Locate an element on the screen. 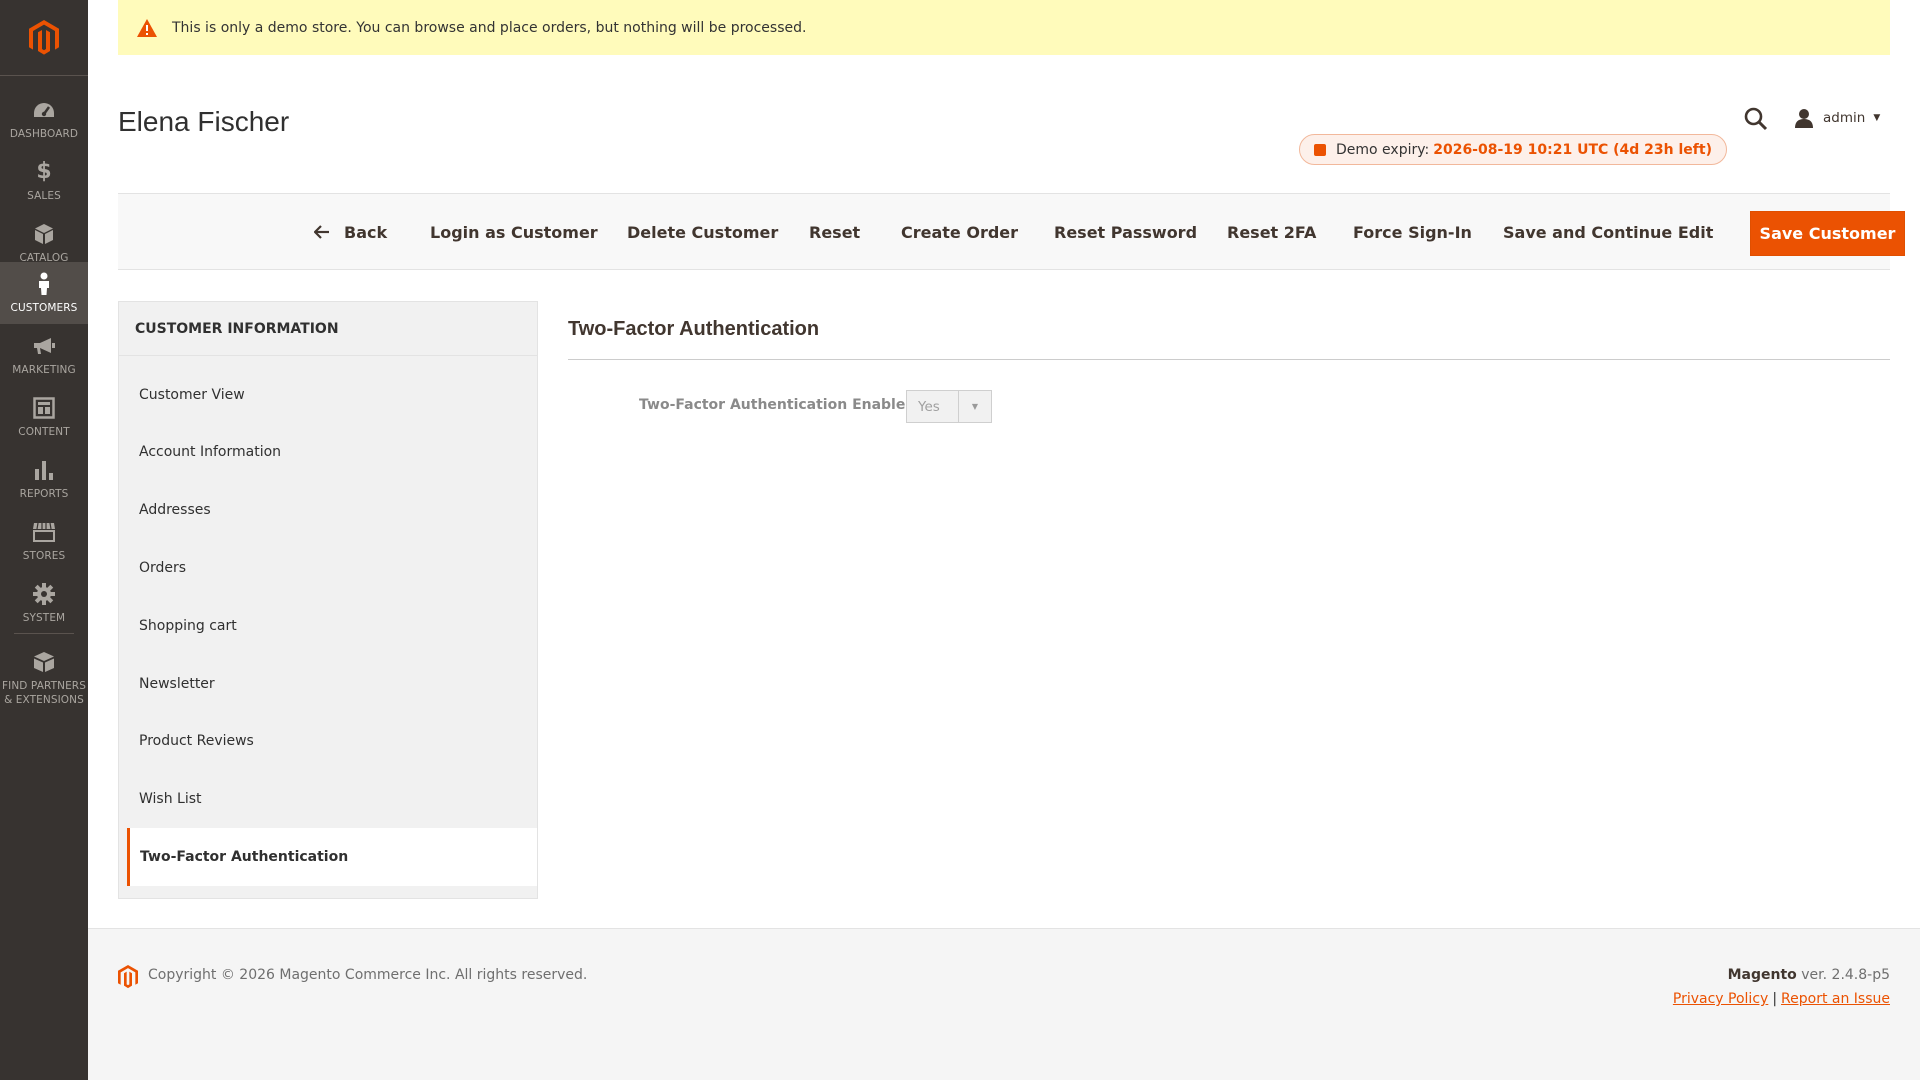  section-divider is located at coordinates (1229, 359).